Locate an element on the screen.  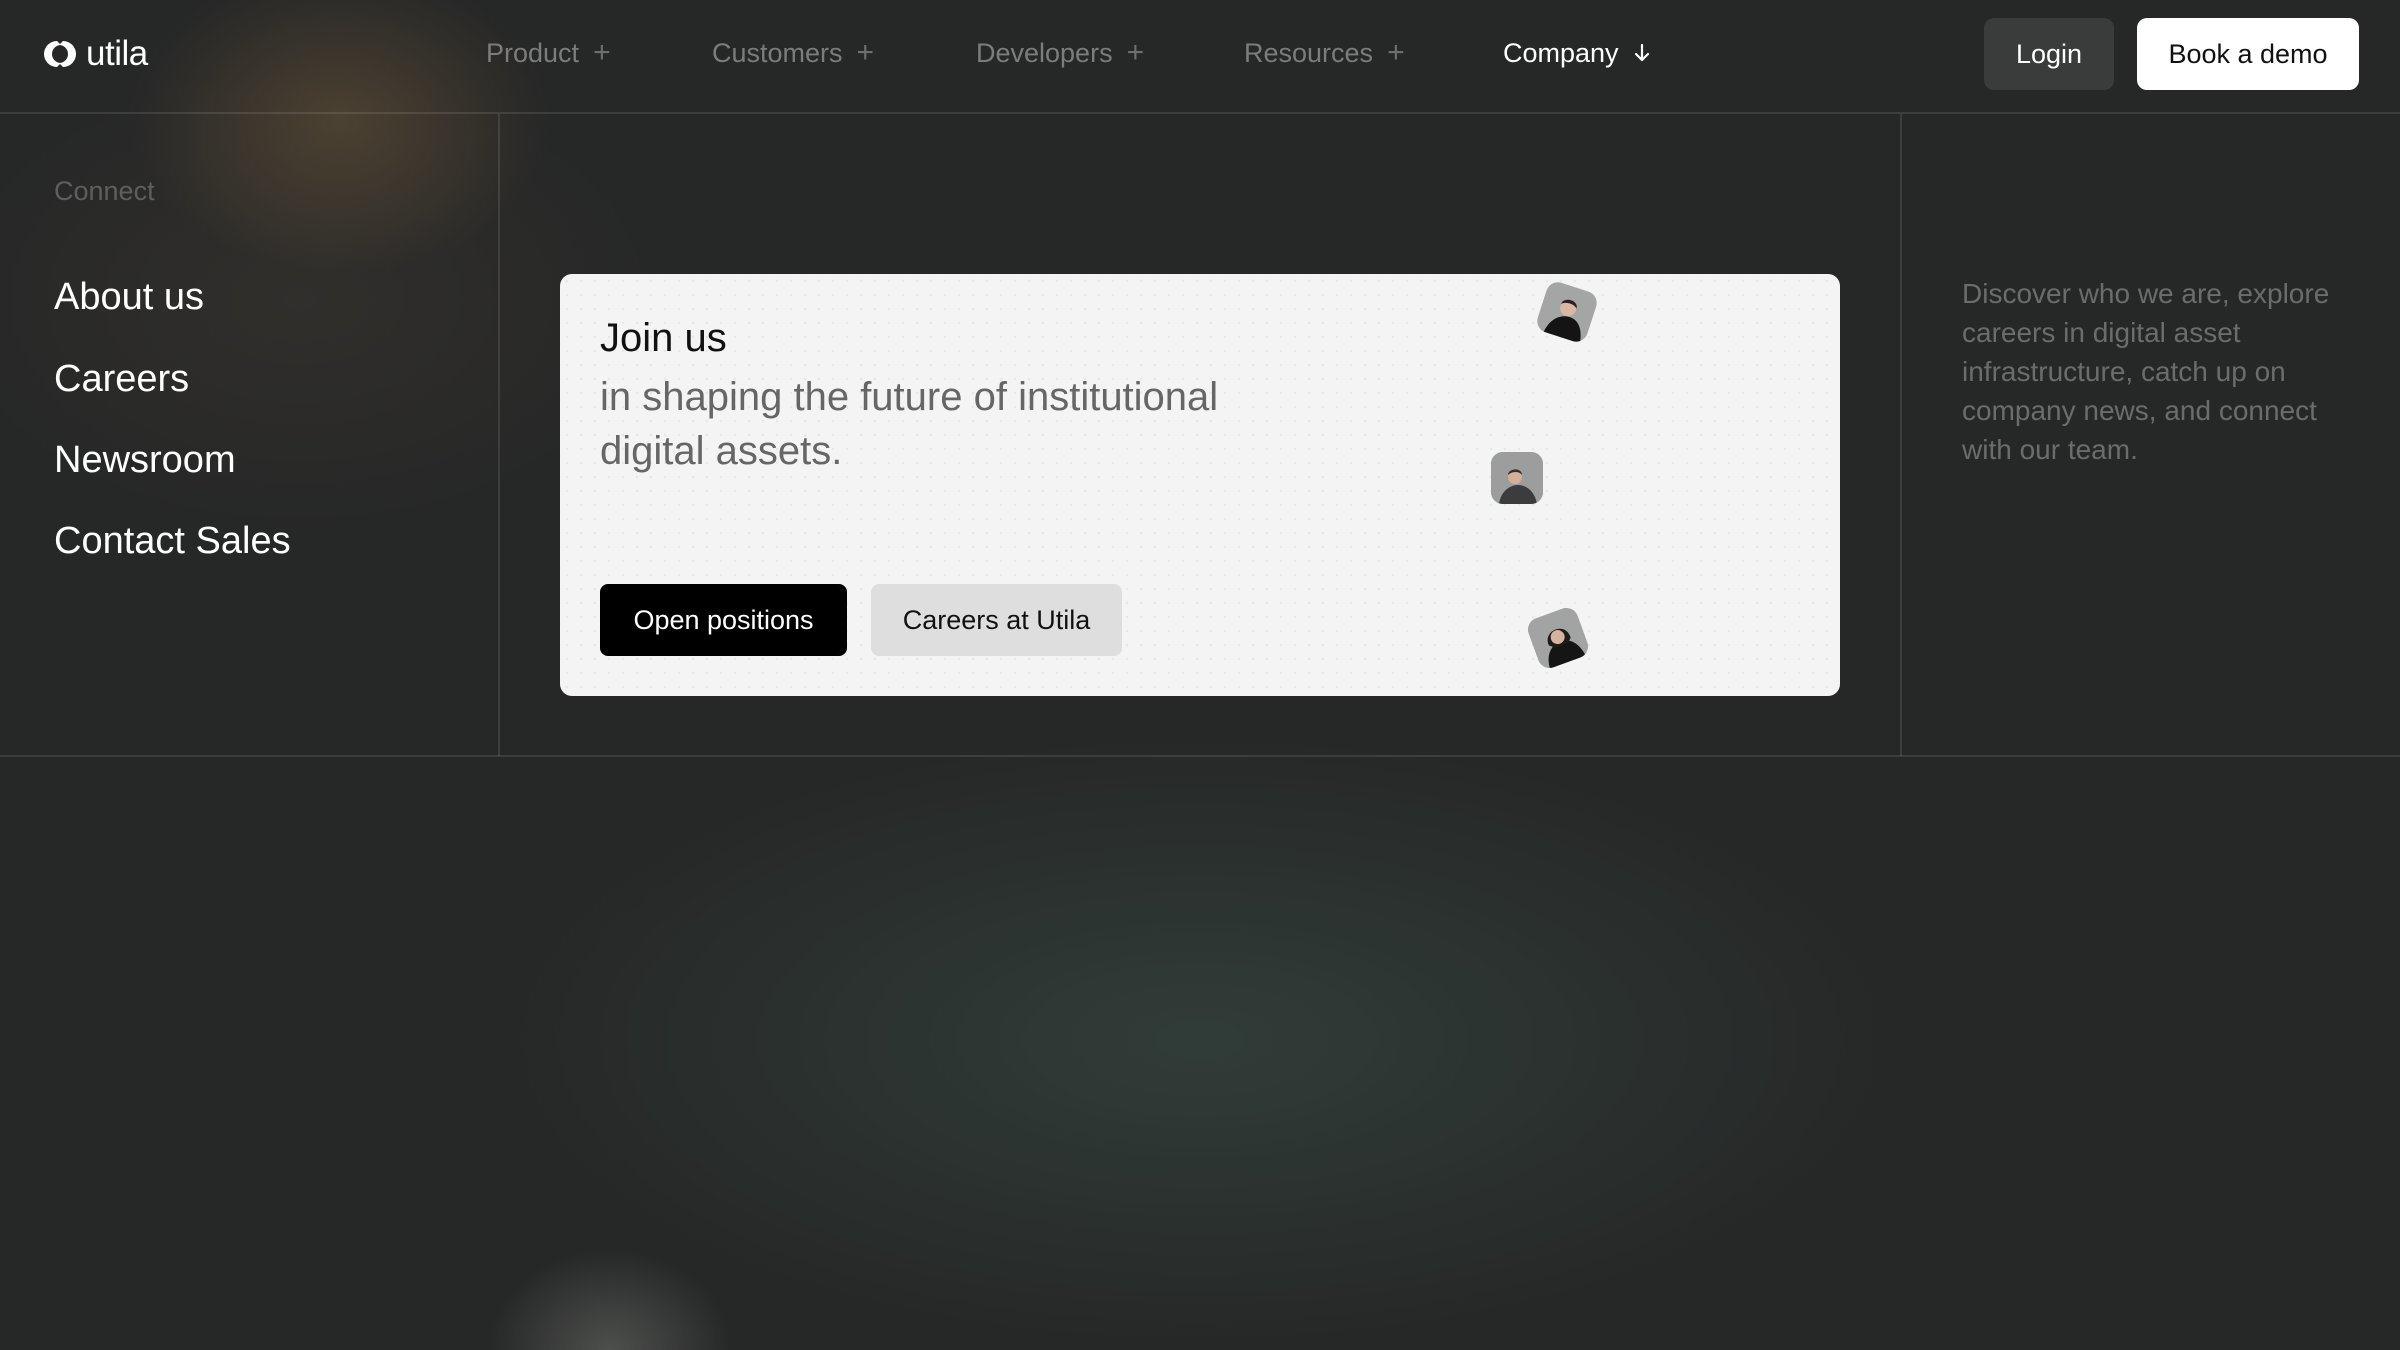
nav-product-label: Product is located at coordinates (533, 52).